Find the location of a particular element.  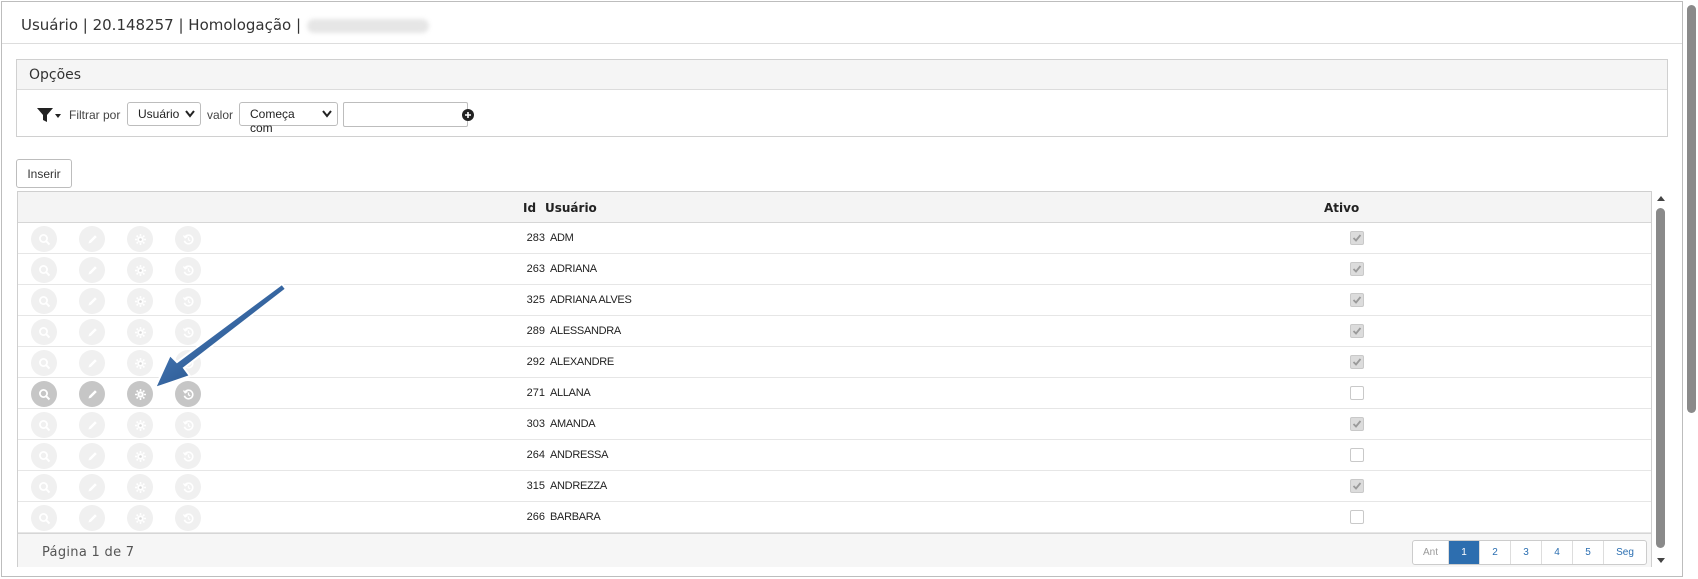

cell-id: 289 is located at coordinates (535, 331).